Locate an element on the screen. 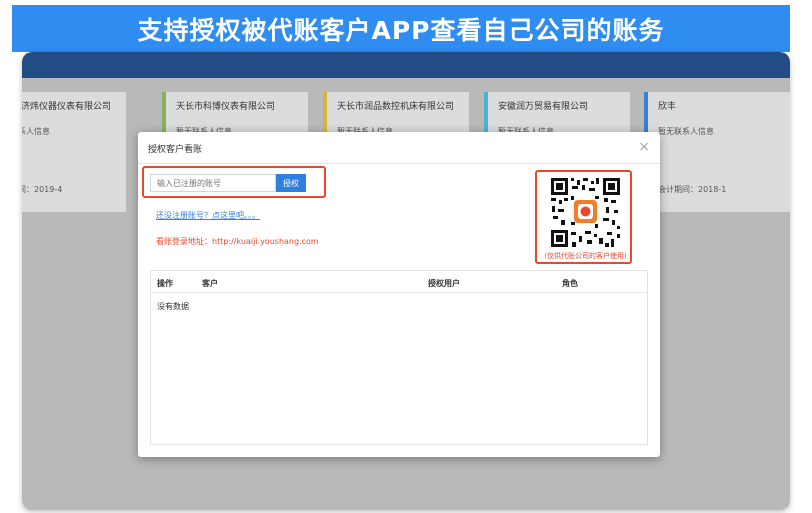 Image resolution: width=812 pixels, height=513 pixels. company-period: 会计期间：2019-4 is located at coordinates (42, 189).